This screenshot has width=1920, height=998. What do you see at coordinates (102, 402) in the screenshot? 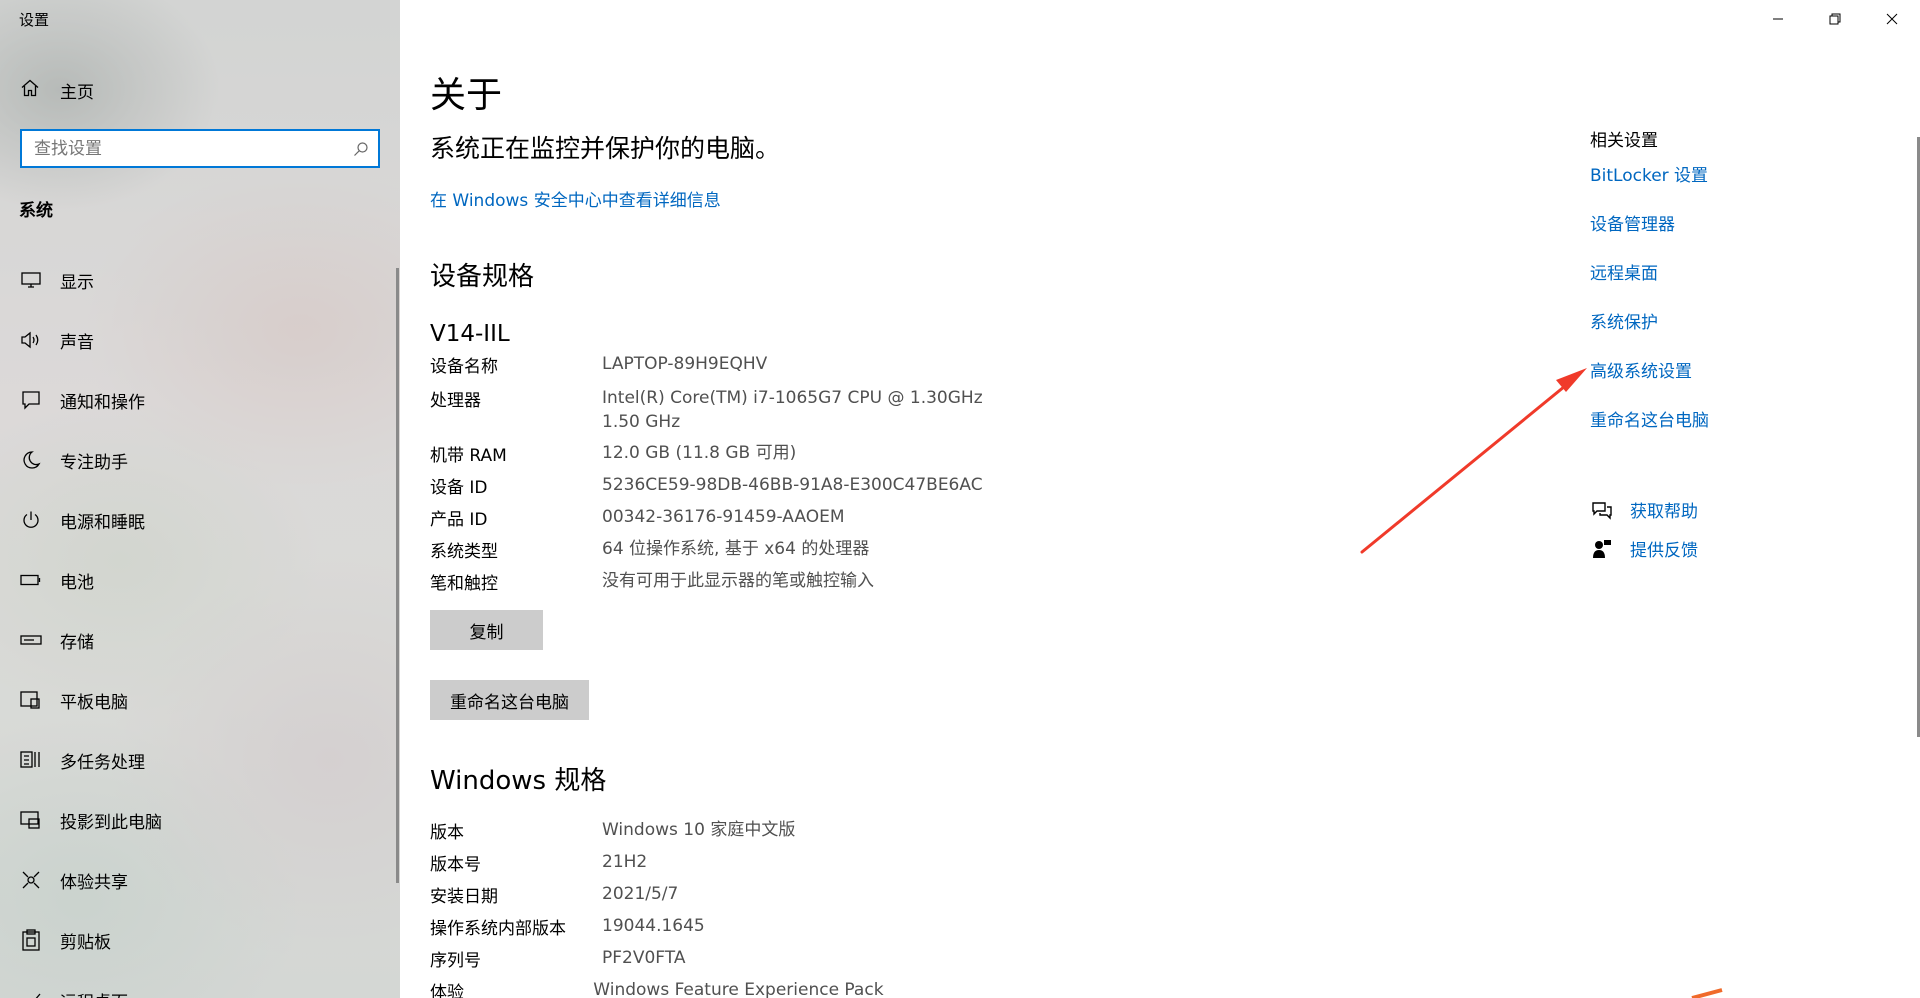
I see `sidebar-item-label: 通知和操作` at bounding box center [102, 402].